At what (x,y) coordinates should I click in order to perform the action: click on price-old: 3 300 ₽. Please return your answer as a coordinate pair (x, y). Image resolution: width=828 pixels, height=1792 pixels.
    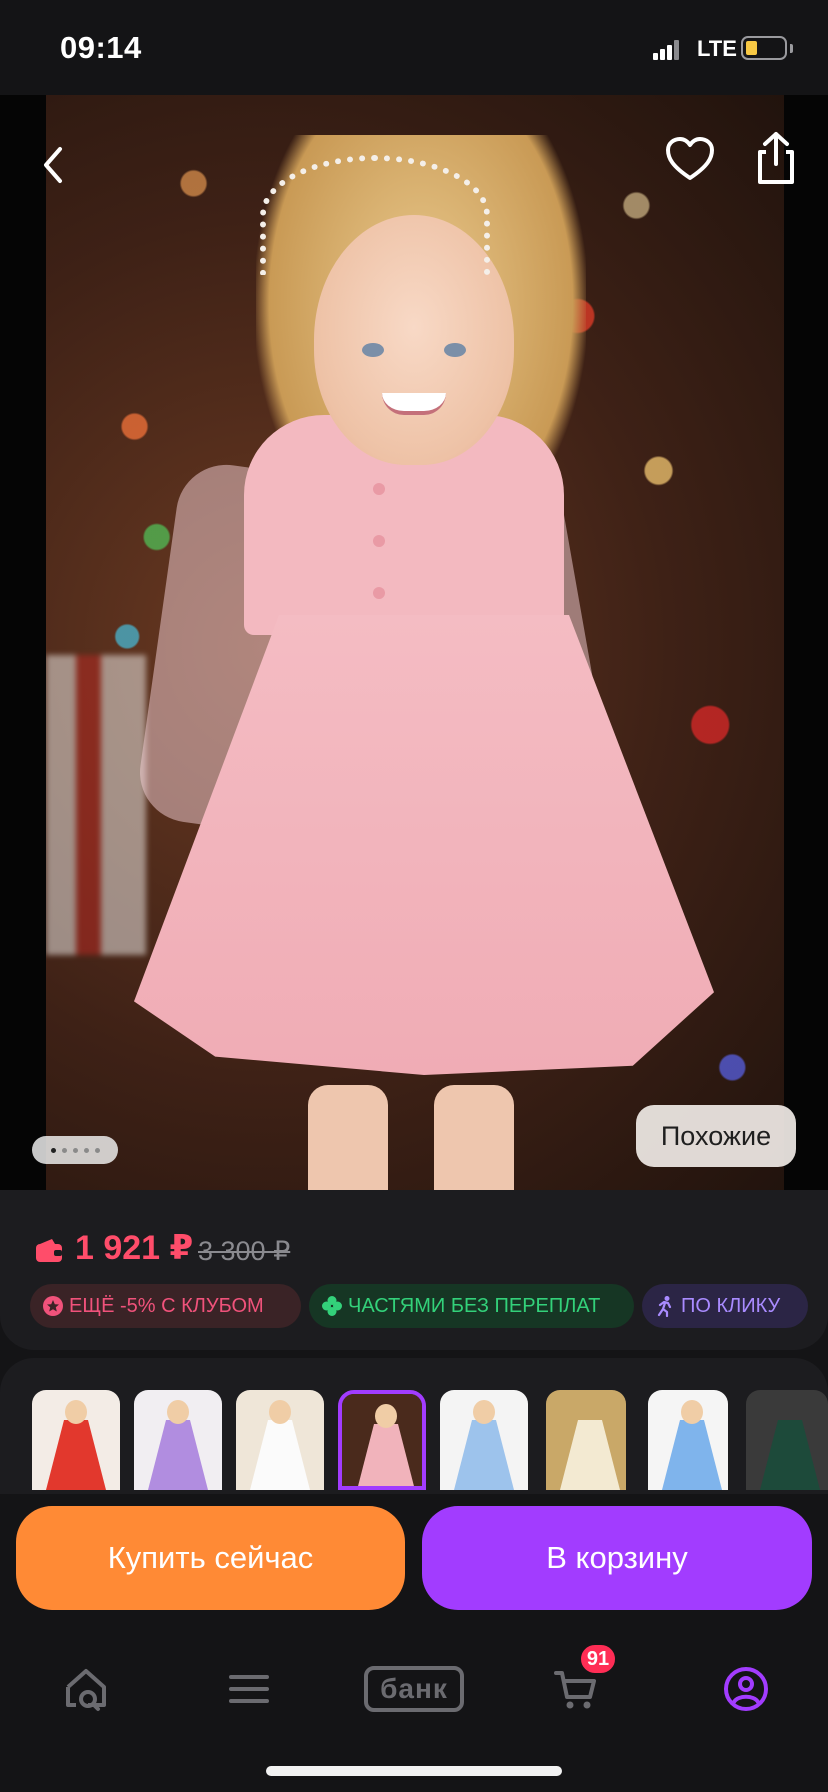
    Looking at the image, I should click on (244, 1251).